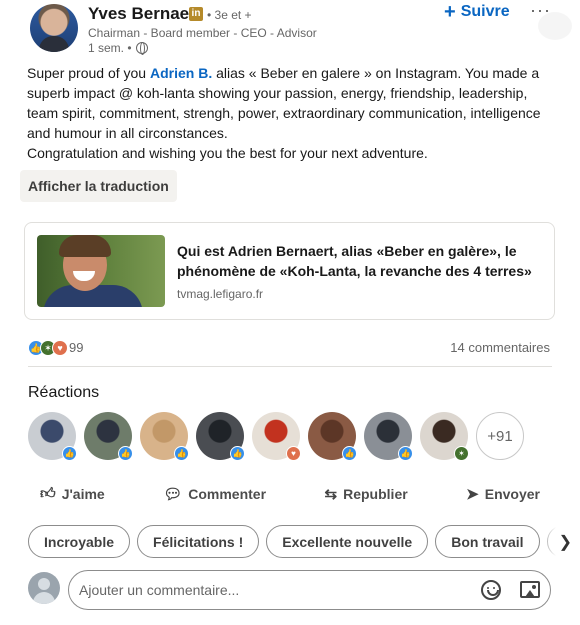  Describe the element at coordinates (512, 494) in the screenshot. I see `send-label: Envoyer` at that location.